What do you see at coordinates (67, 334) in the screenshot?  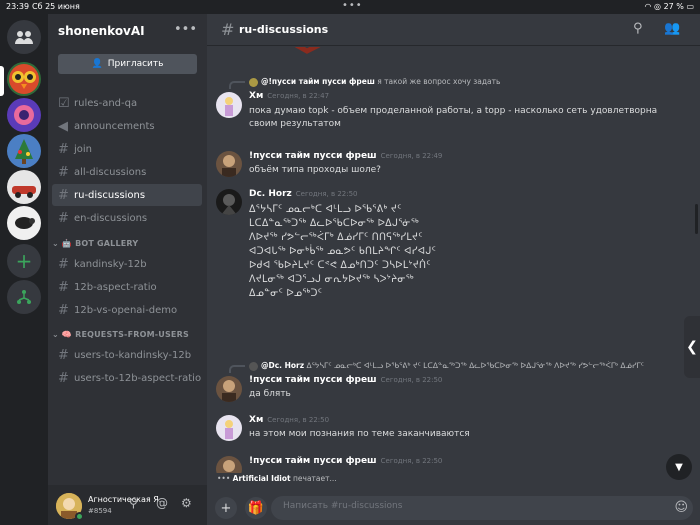 I see `brain-icon: 🧠` at bounding box center [67, 334].